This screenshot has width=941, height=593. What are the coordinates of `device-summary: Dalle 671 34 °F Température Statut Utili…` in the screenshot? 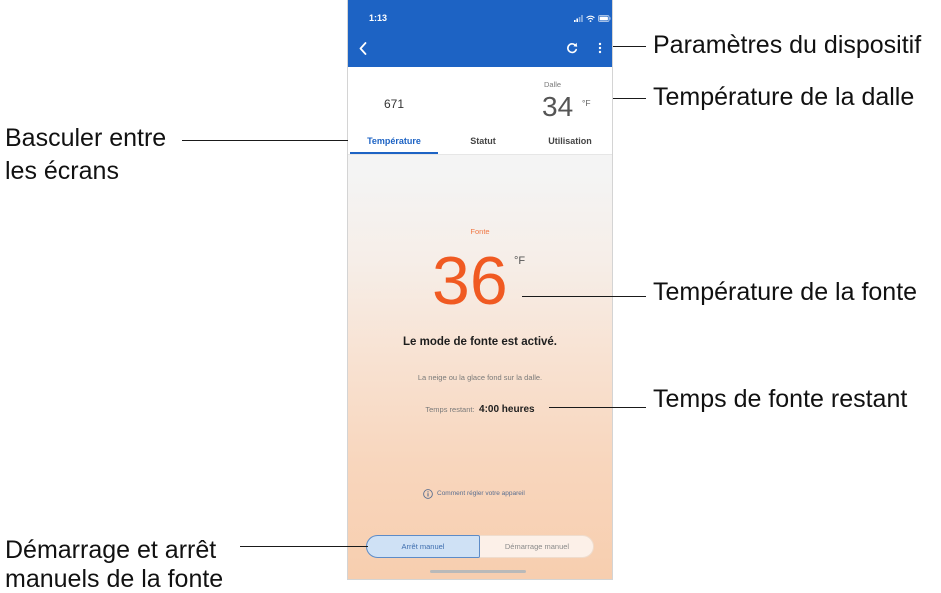 It's located at (480, 111).